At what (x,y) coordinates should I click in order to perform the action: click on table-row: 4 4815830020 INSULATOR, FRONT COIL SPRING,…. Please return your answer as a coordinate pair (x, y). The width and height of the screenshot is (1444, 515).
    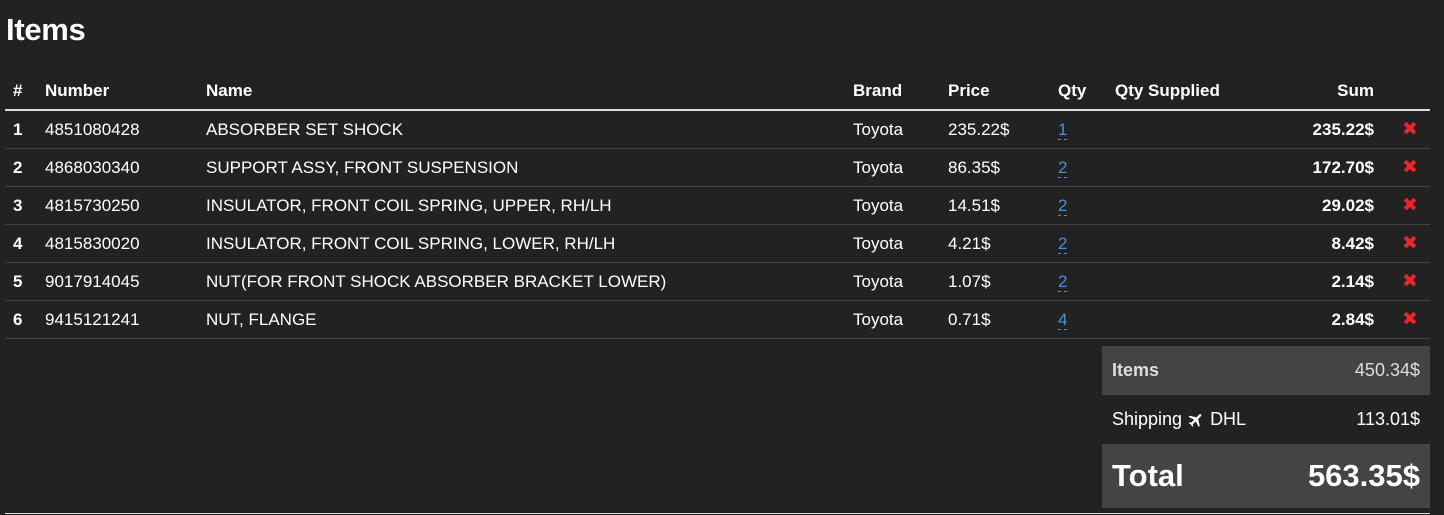
    Looking at the image, I should click on (717, 243).